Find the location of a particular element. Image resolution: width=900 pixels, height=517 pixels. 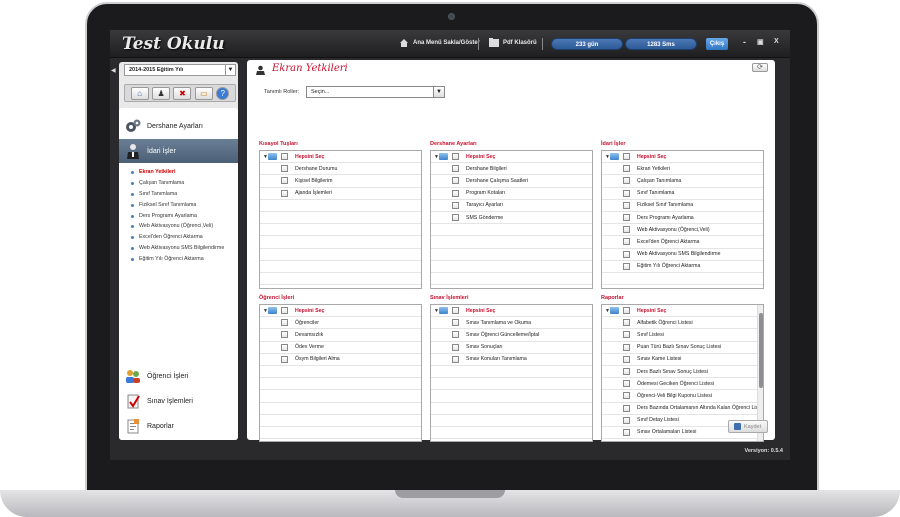

sidebar-item-idari-isler: İdari İşler is located at coordinates (178, 151).